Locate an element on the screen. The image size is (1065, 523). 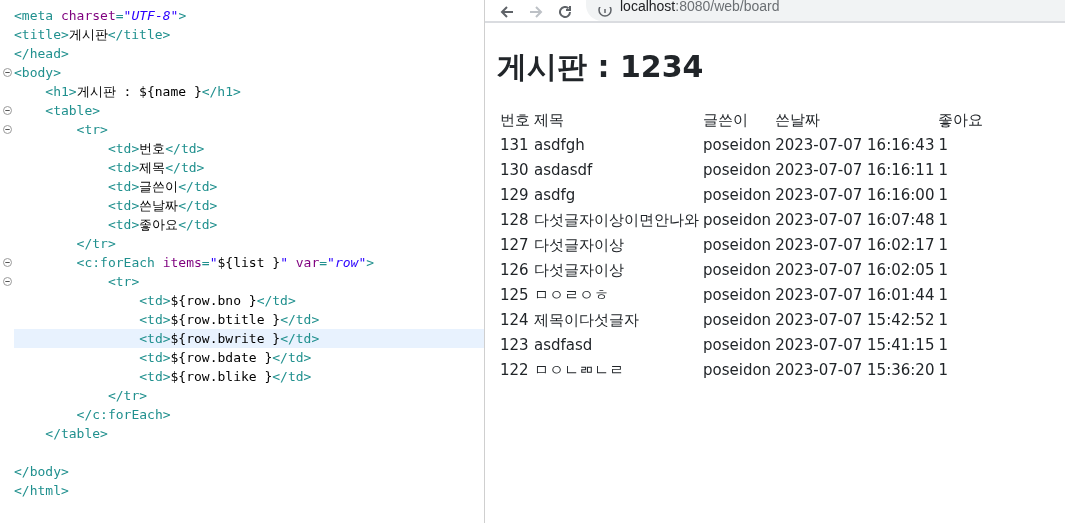
code-line: <meta charset="UTF-8"> is located at coordinates (101, 16).